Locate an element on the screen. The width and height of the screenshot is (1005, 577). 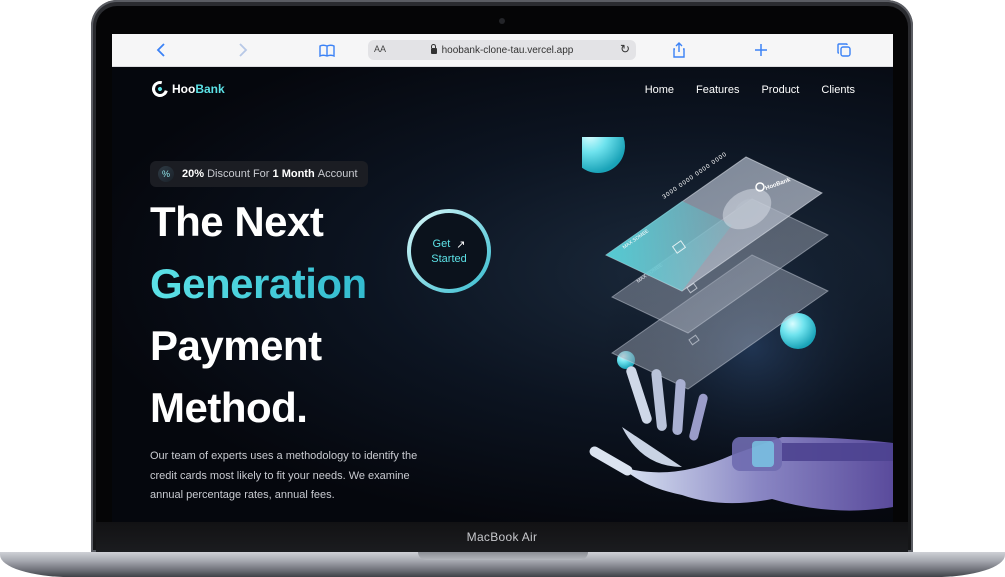
discount-duration: 1 Month is located at coordinates (293, 174).